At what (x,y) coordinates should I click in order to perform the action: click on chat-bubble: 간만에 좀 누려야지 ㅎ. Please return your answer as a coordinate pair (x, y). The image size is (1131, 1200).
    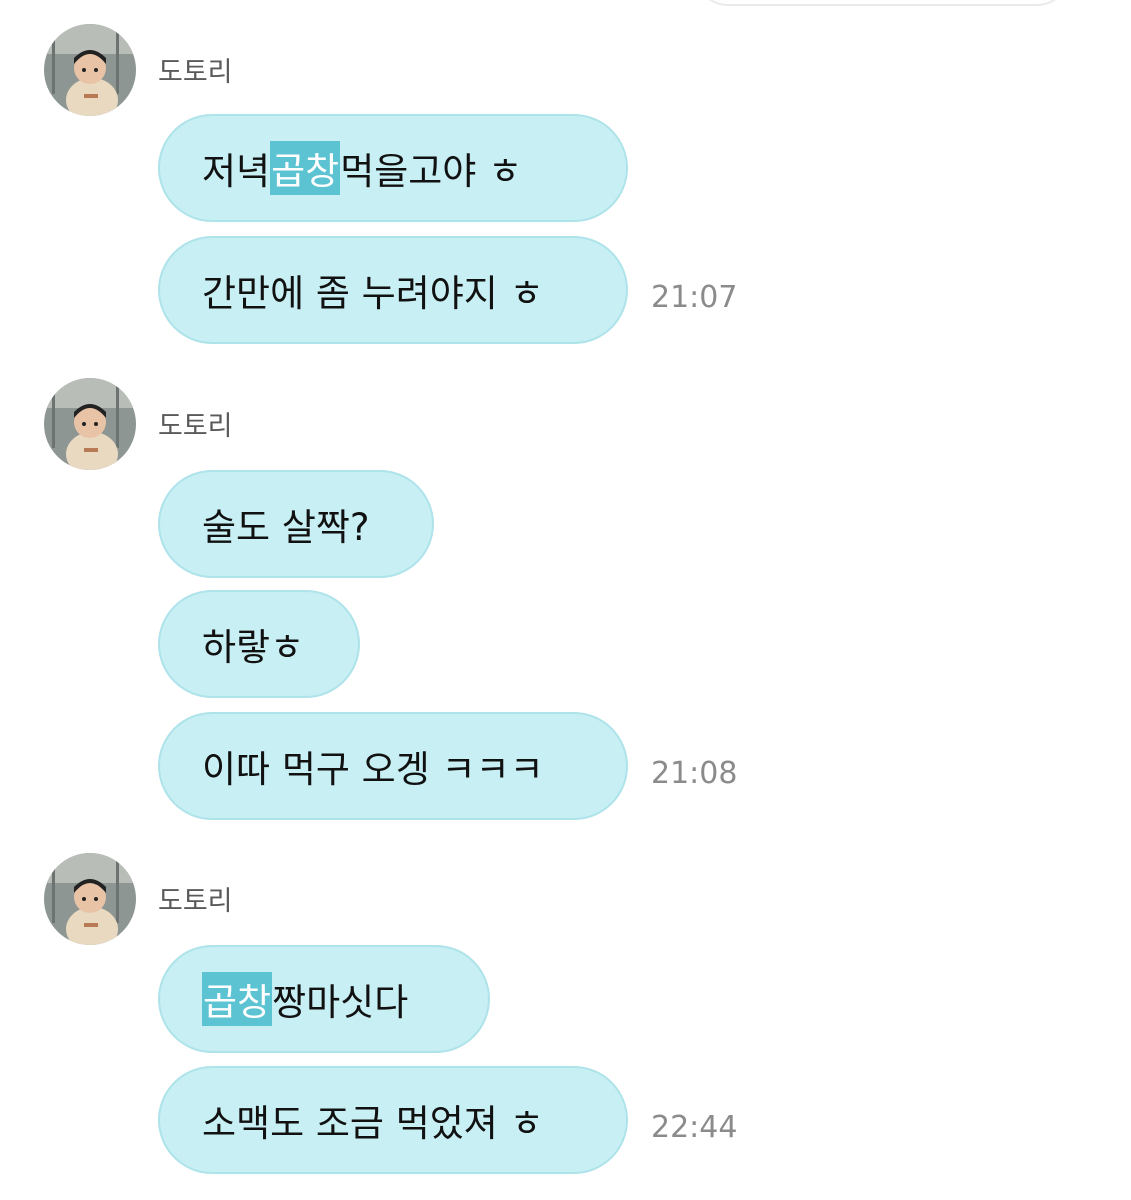
    Looking at the image, I should click on (393, 290).